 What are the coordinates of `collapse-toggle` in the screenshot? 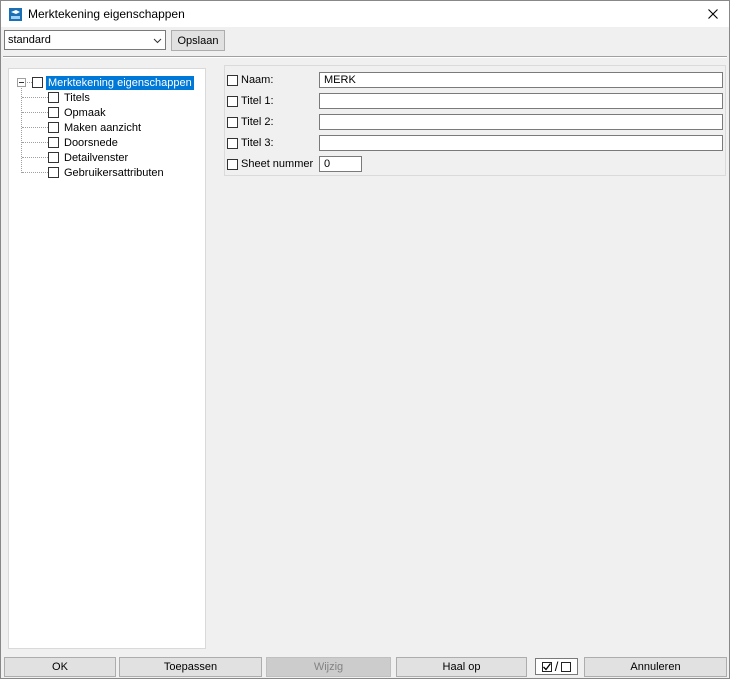 It's located at (21, 82).